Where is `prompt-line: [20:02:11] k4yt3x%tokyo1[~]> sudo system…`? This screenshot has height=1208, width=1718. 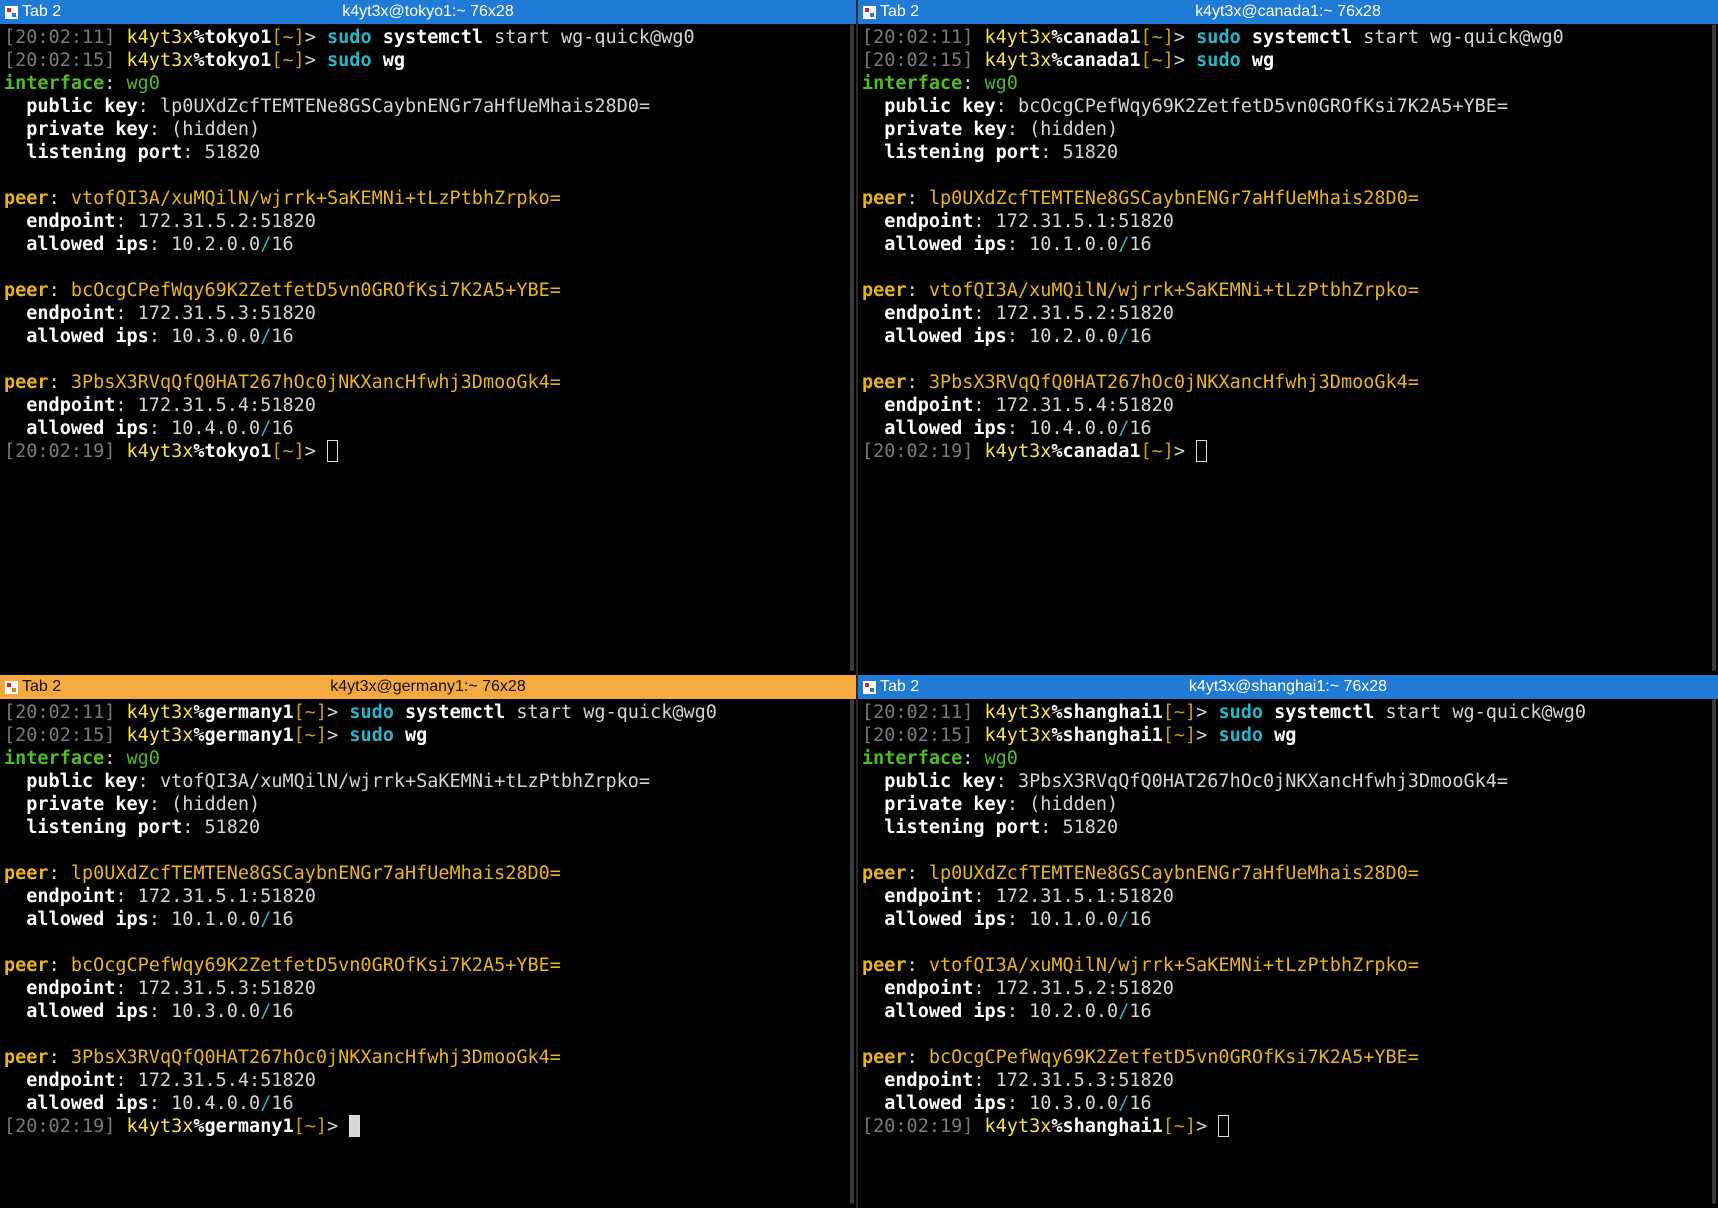
prompt-line: [20:02:11] k4yt3x%tokyo1[~]> sudo system… is located at coordinates (349, 37).